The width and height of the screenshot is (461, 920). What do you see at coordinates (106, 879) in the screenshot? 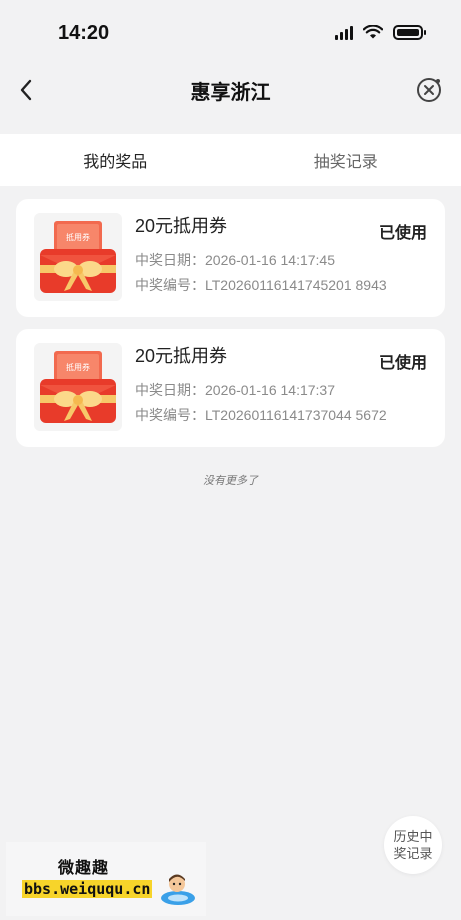
I see `watermark: 微趣趣 bbs.weiququ.cn` at bounding box center [106, 879].